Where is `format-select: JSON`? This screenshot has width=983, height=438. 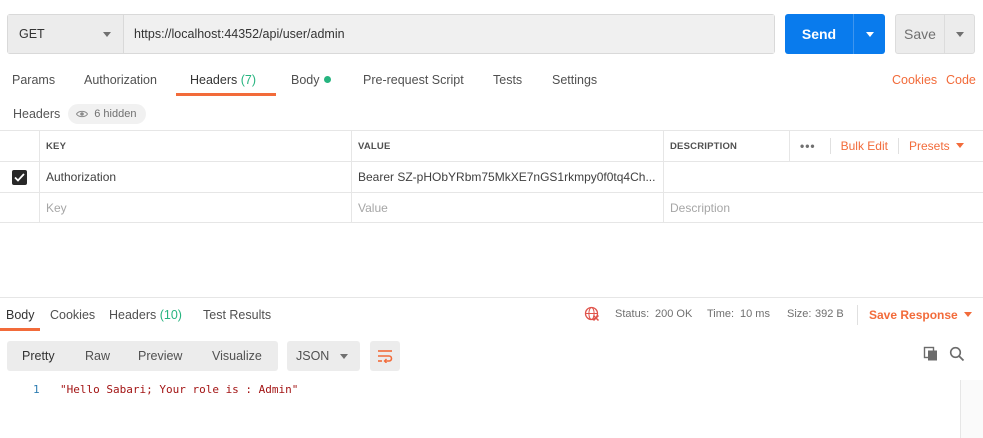
format-select: JSON is located at coordinates (323, 356).